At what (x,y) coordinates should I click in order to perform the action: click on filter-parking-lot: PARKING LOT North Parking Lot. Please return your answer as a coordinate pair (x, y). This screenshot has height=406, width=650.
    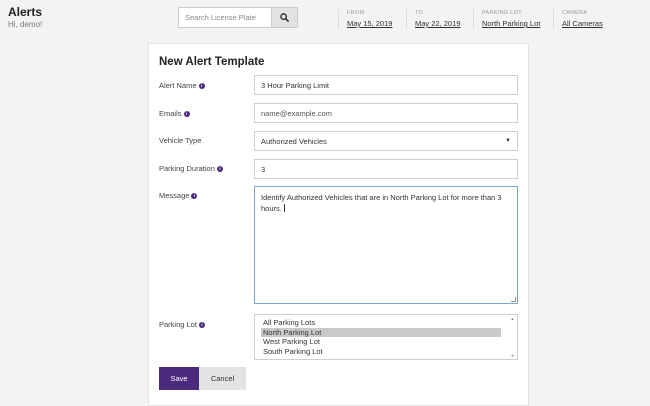
    Looking at the image, I should click on (511, 19).